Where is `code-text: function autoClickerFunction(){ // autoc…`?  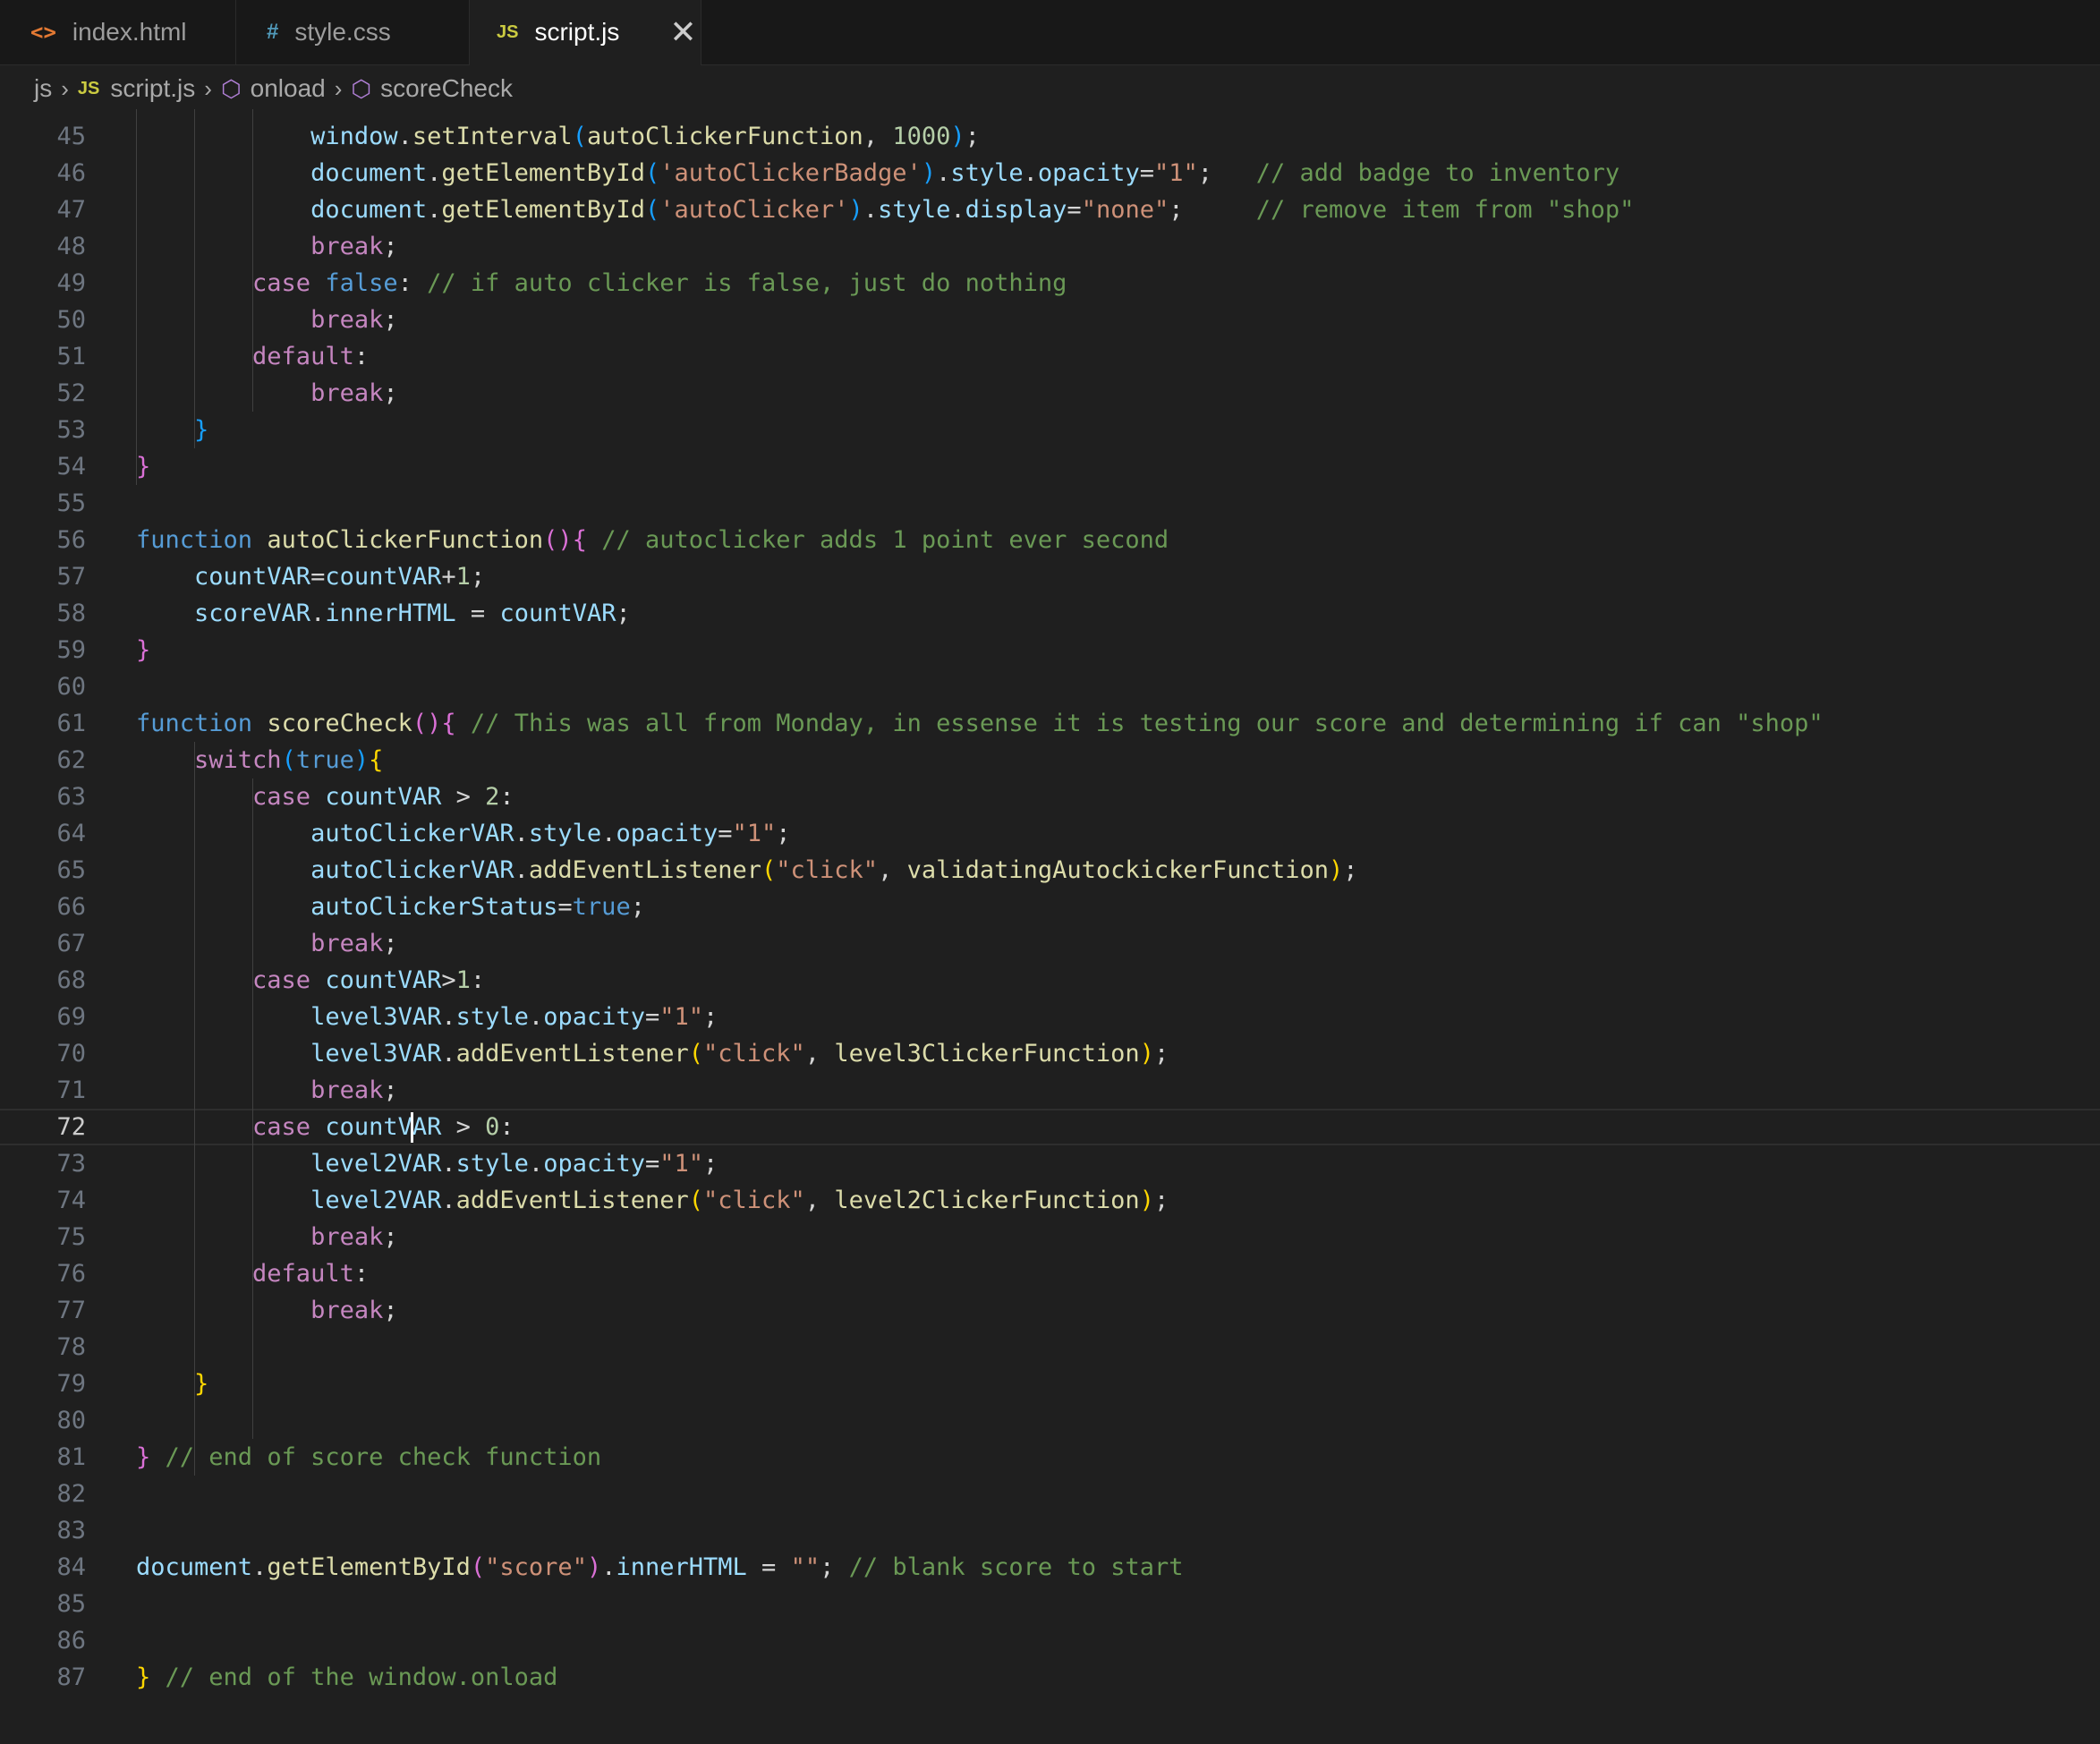 code-text: function autoClickerFunction(){ // autoc… is located at coordinates (652, 540).